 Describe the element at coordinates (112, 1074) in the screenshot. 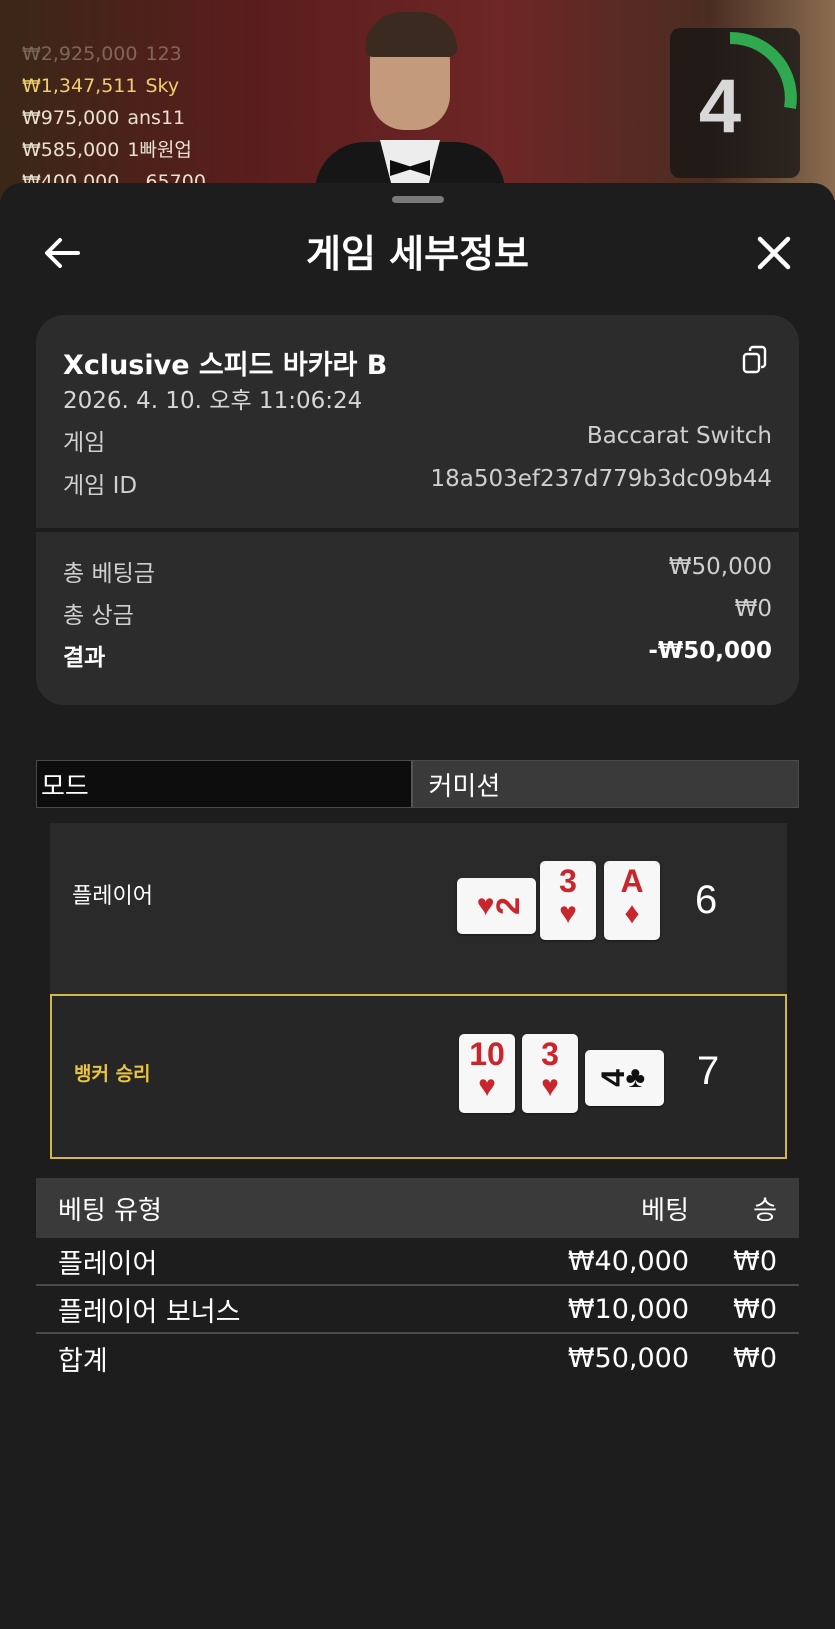

I see `banker-win-label: 뱅커 승리` at that location.